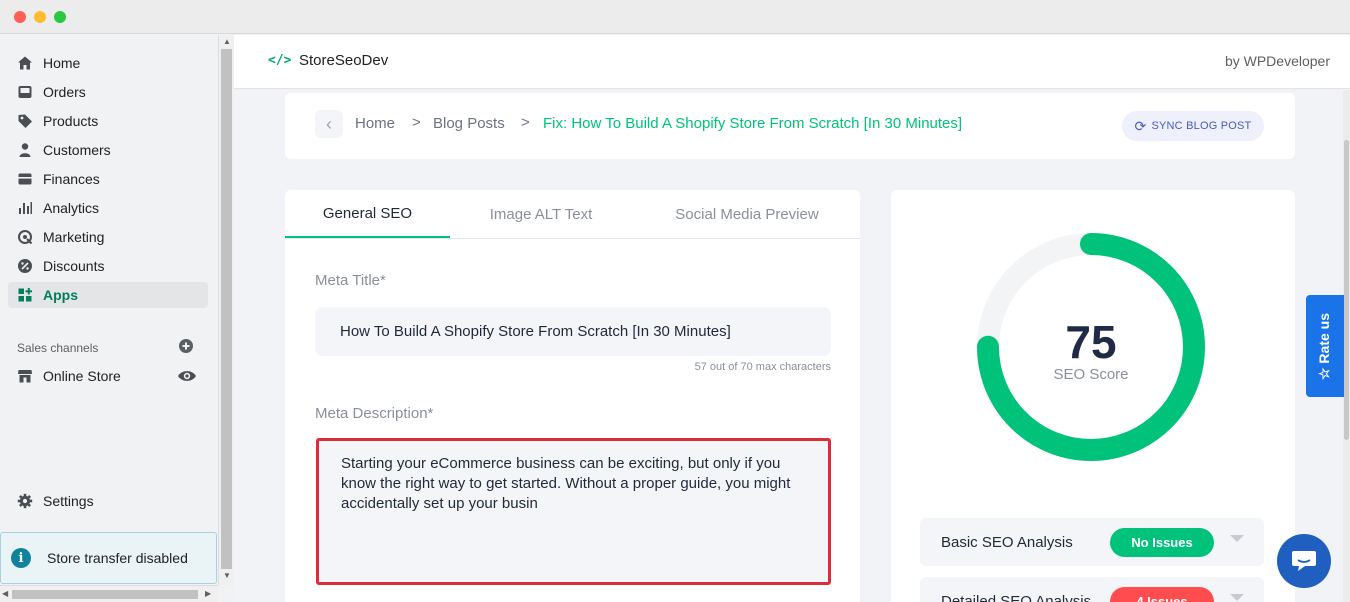 The height and width of the screenshot is (602, 1350). Describe the element at coordinates (25, 237) in the screenshot. I see `marketing-icon` at that location.